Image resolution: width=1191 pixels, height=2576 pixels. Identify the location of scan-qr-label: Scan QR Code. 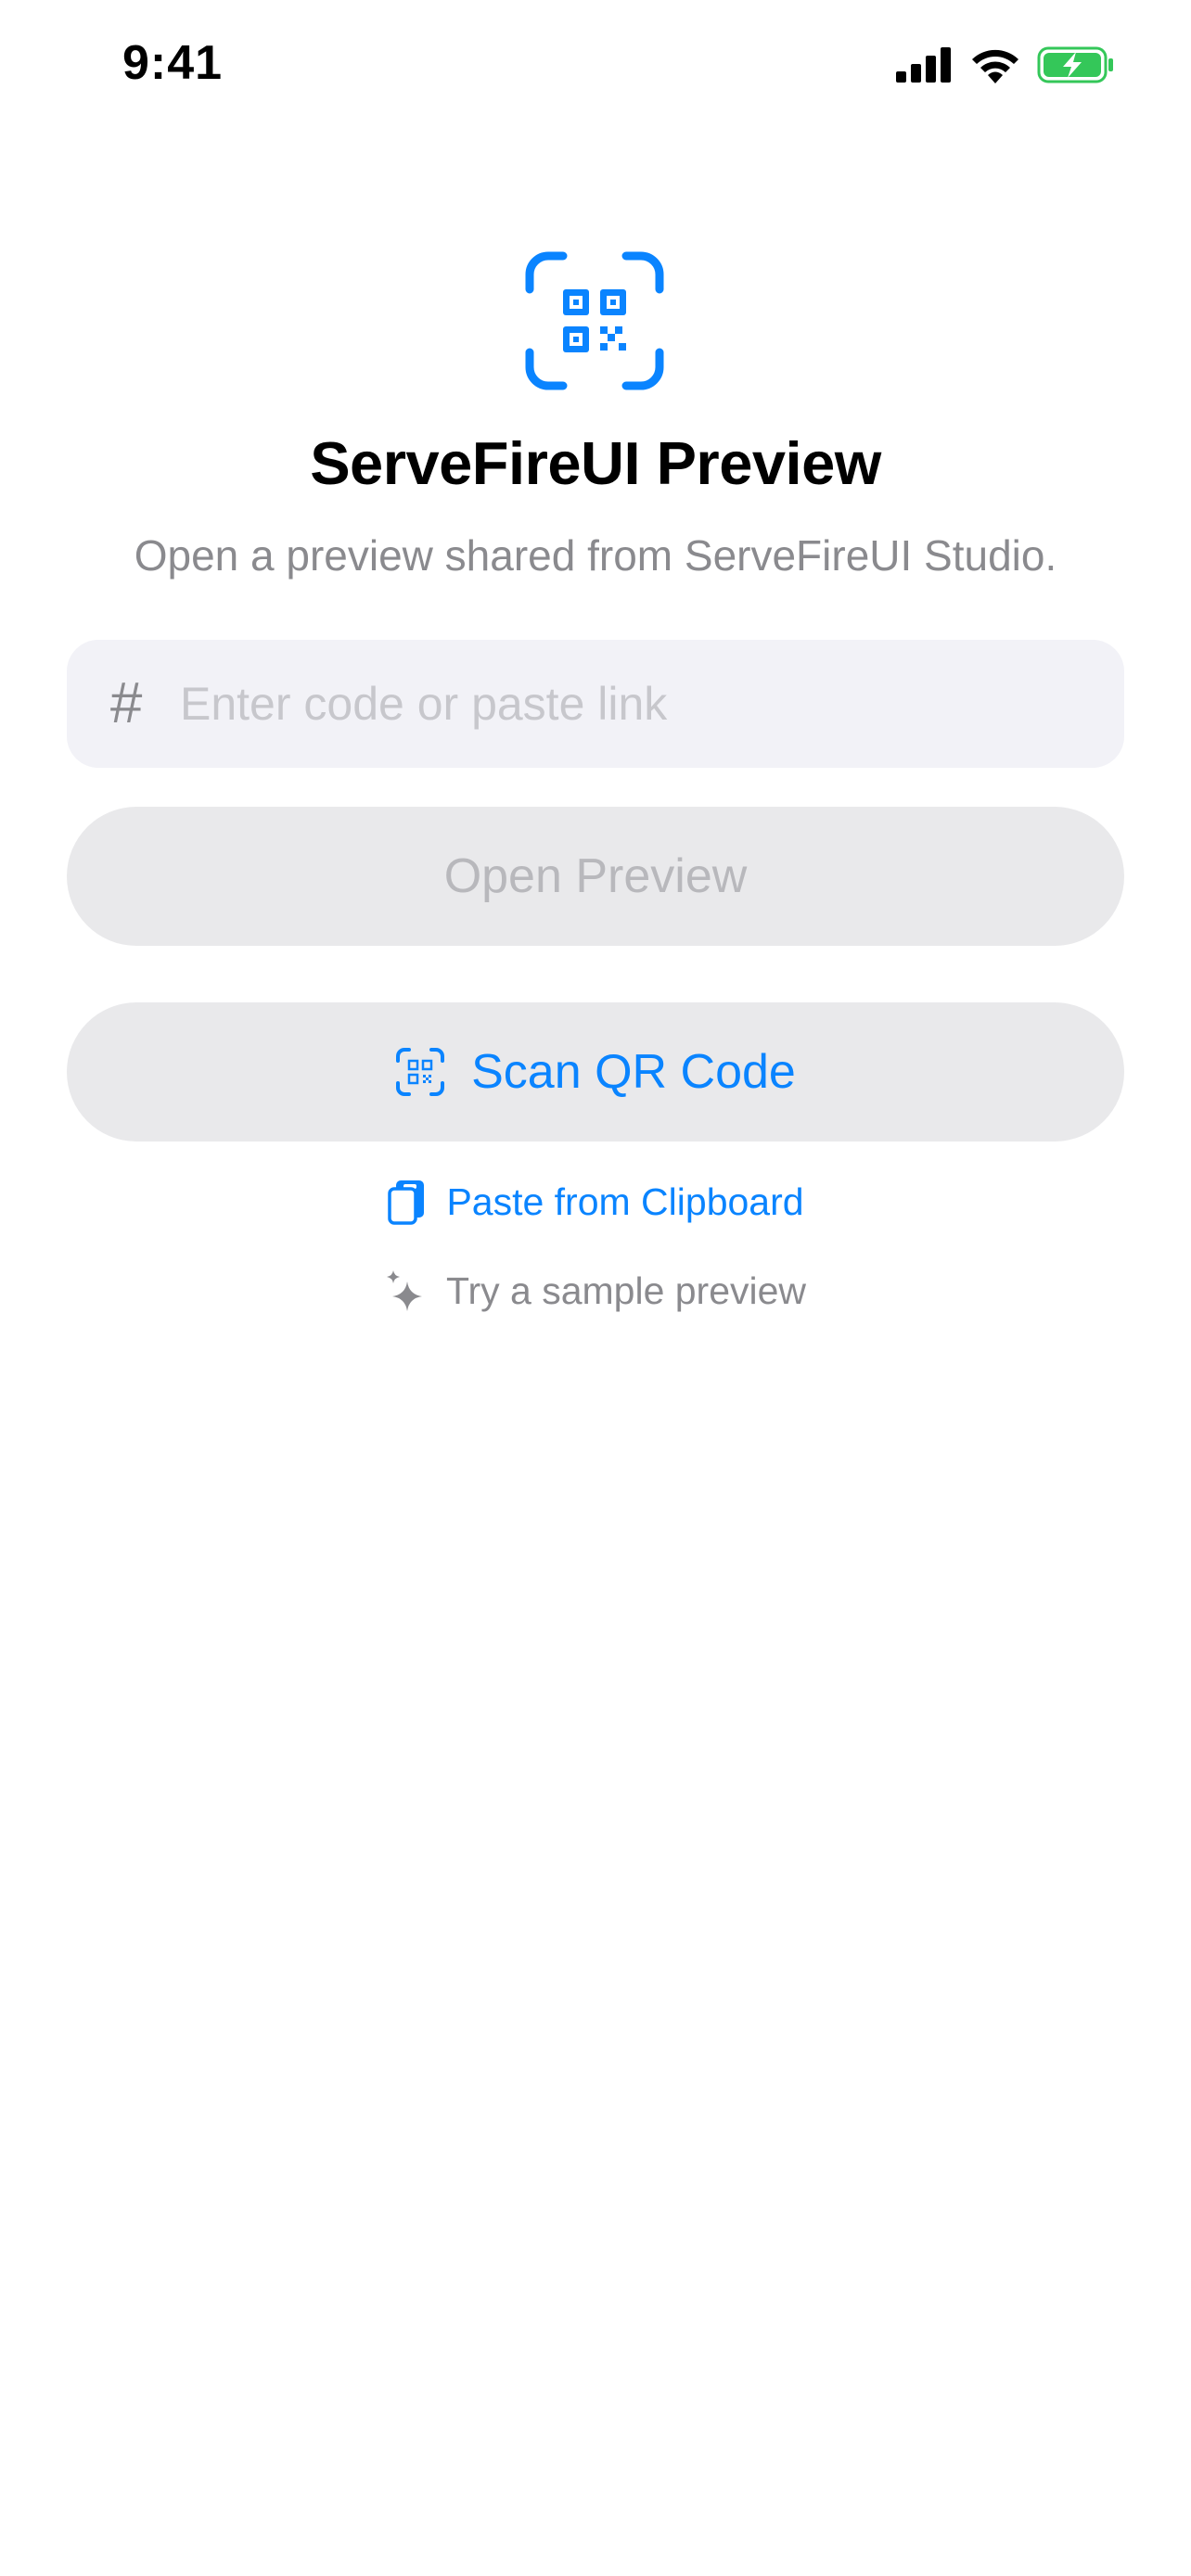
(633, 1072).